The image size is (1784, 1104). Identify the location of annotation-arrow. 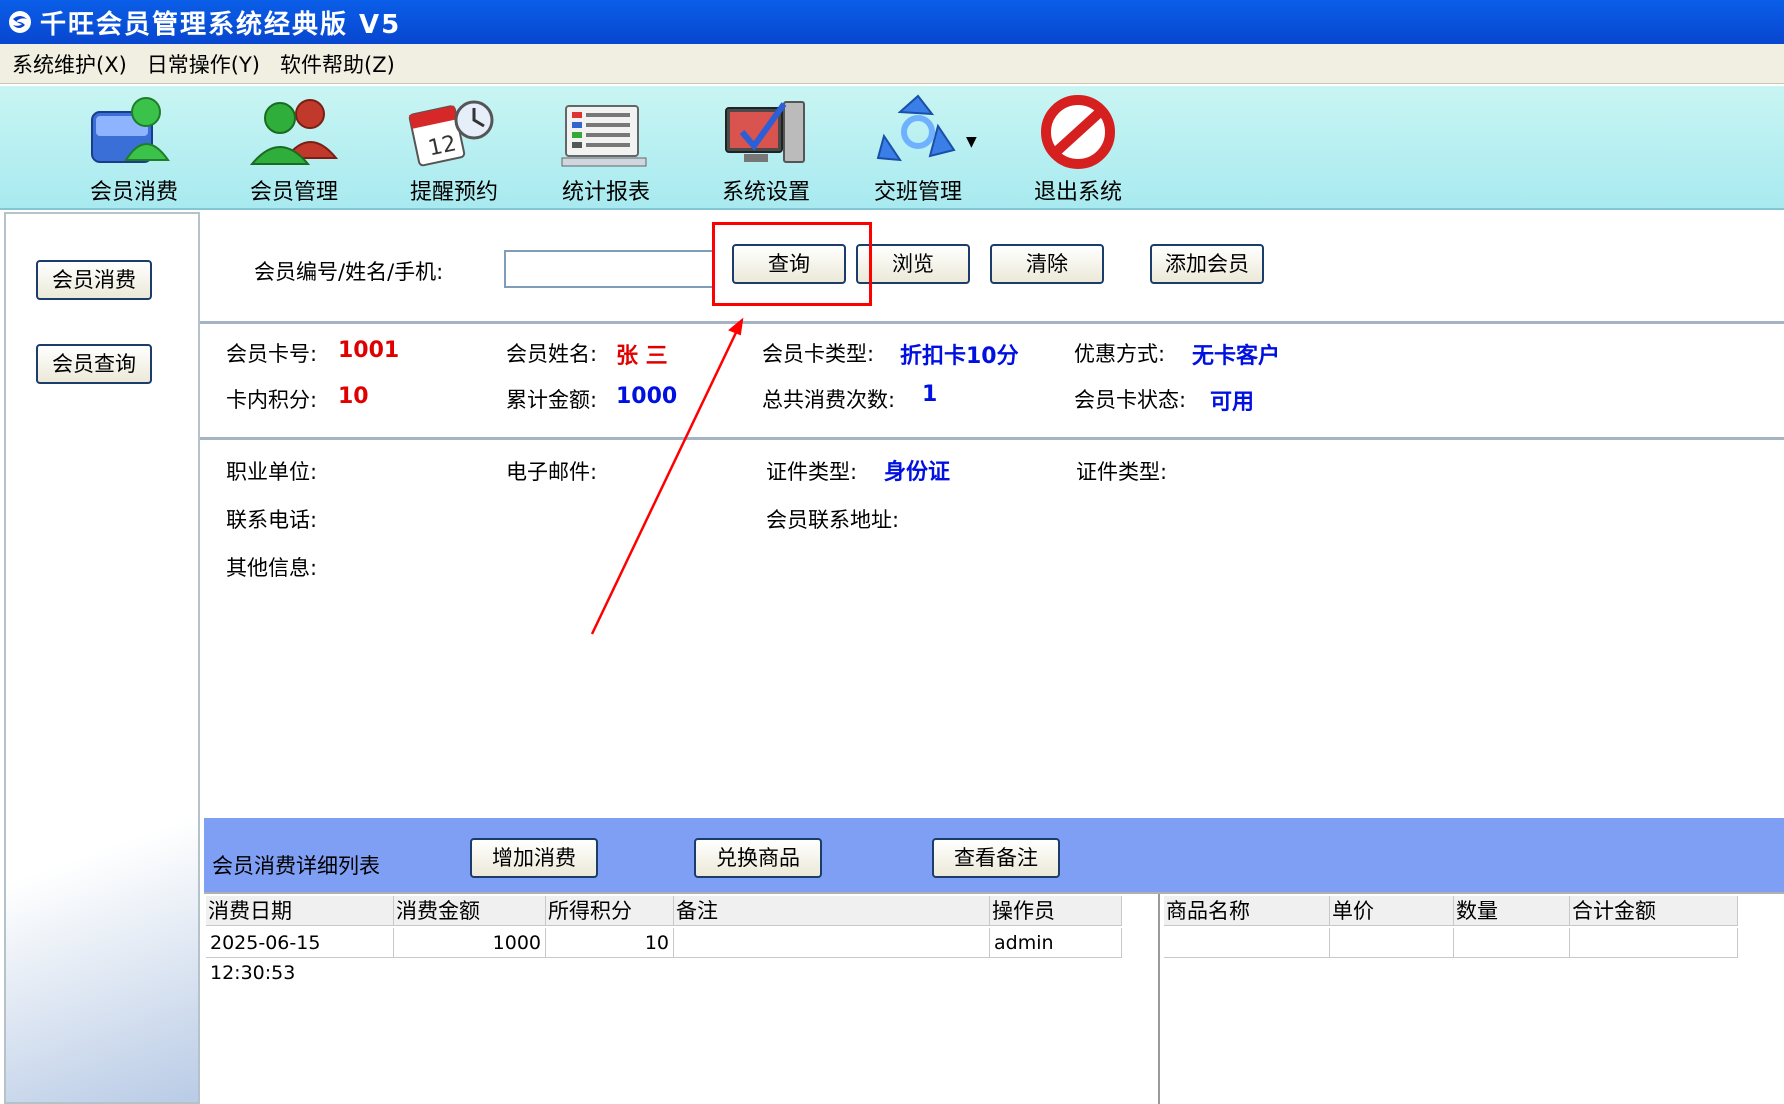
(667, 476).